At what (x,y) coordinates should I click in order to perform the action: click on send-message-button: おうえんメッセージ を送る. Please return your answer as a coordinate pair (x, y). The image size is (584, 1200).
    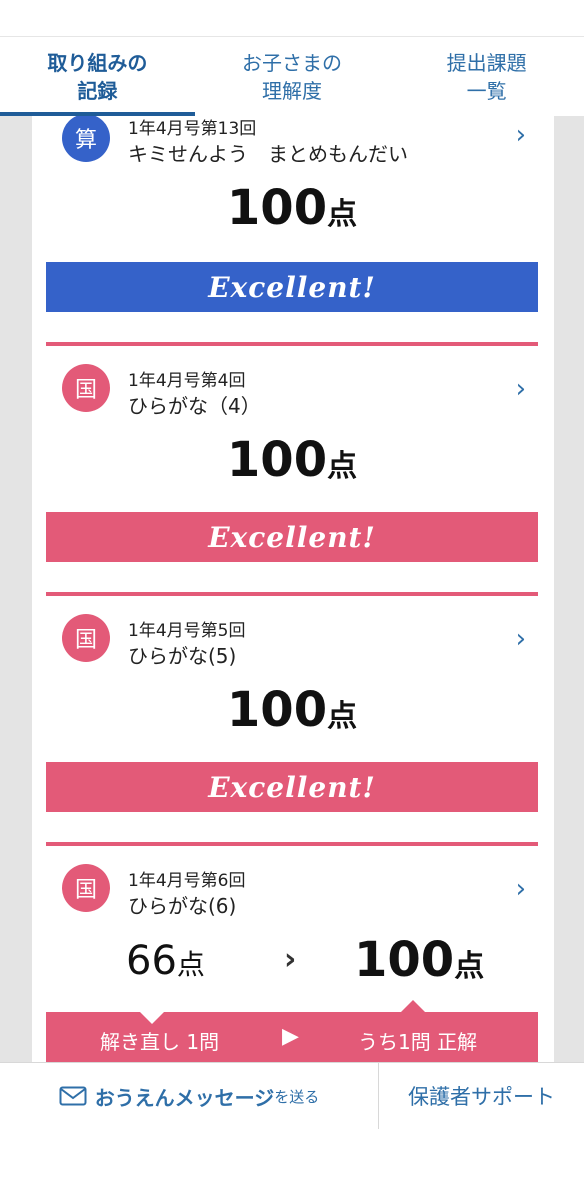
    Looking at the image, I should click on (189, 1096).